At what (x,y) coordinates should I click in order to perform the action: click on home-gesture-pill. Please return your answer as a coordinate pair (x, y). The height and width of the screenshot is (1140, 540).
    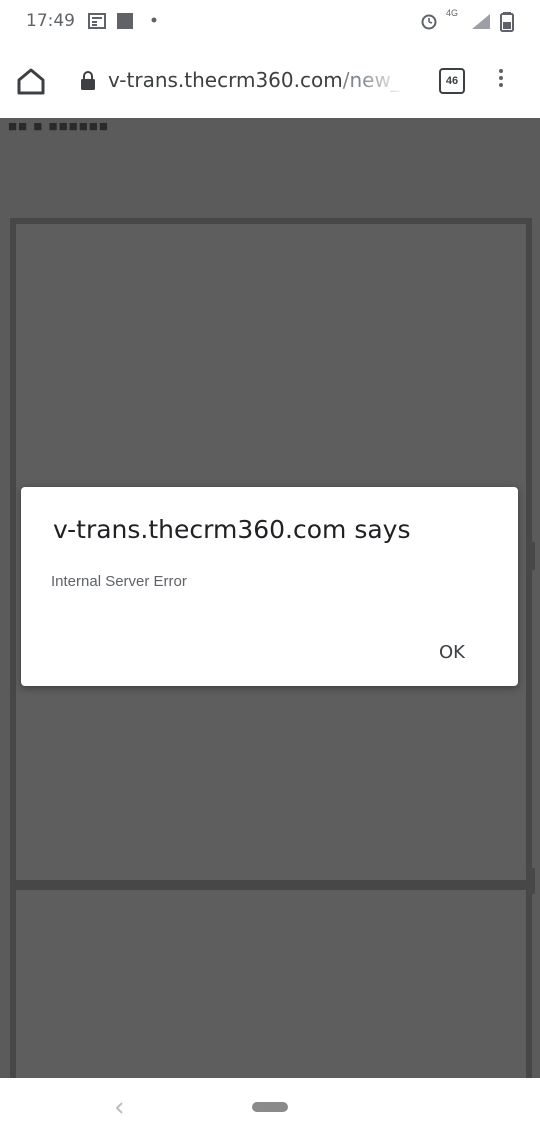
    Looking at the image, I should click on (270, 1107).